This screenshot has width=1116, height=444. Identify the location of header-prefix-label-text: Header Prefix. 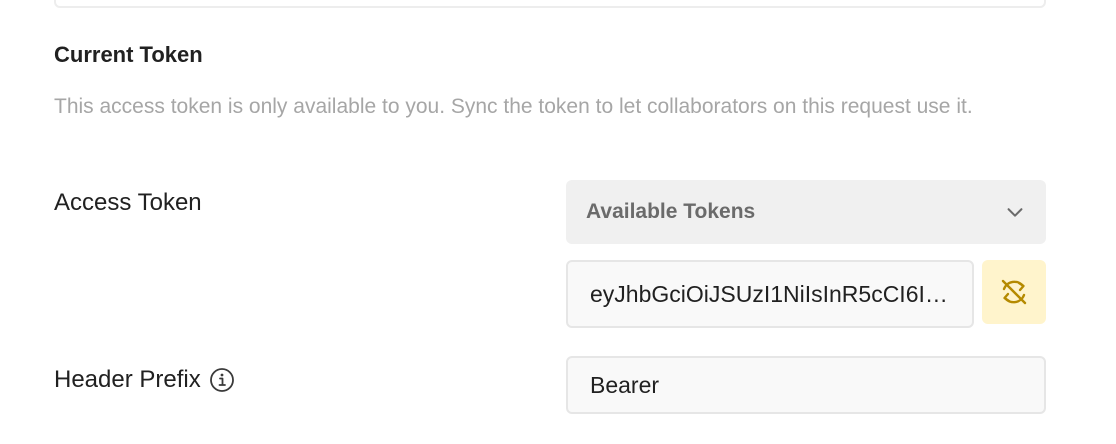
(127, 379).